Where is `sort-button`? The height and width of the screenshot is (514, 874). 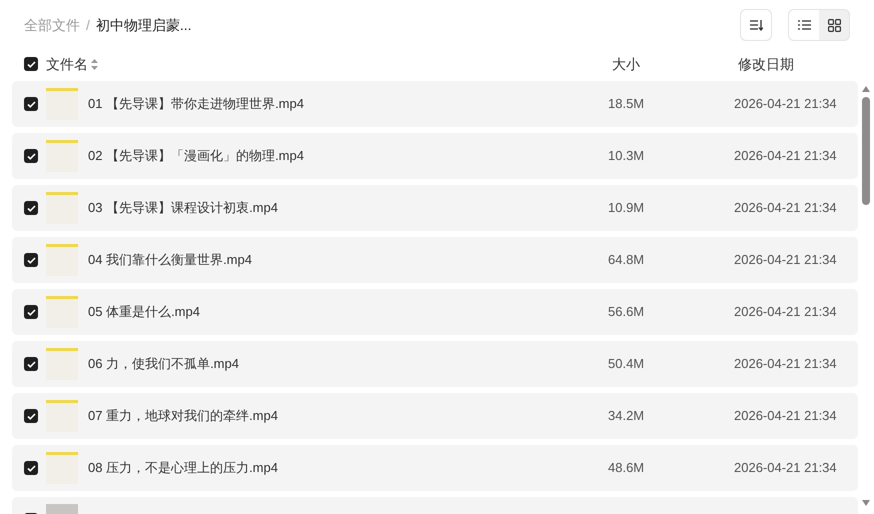 sort-button is located at coordinates (756, 25).